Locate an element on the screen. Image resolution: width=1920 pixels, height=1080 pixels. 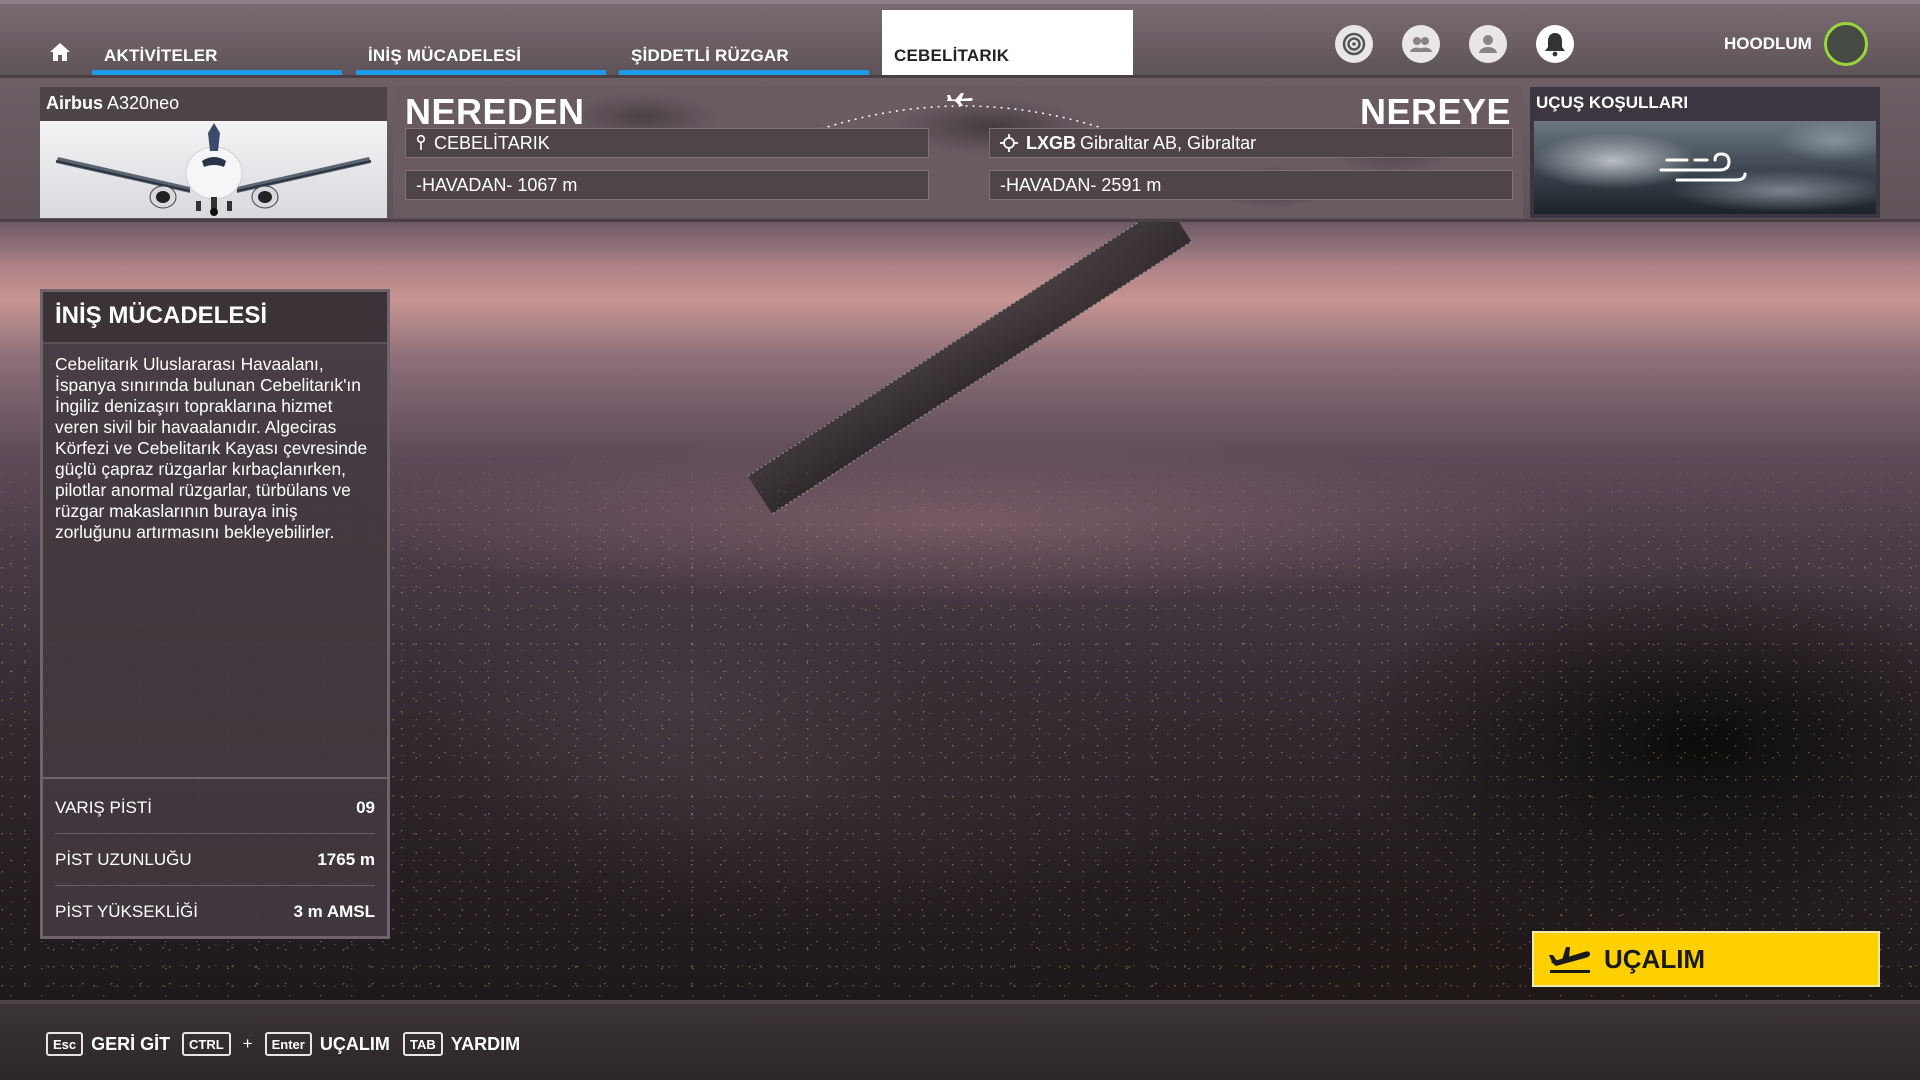
back-hint: Esc GERİ GİT is located at coordinates (108, 1044).